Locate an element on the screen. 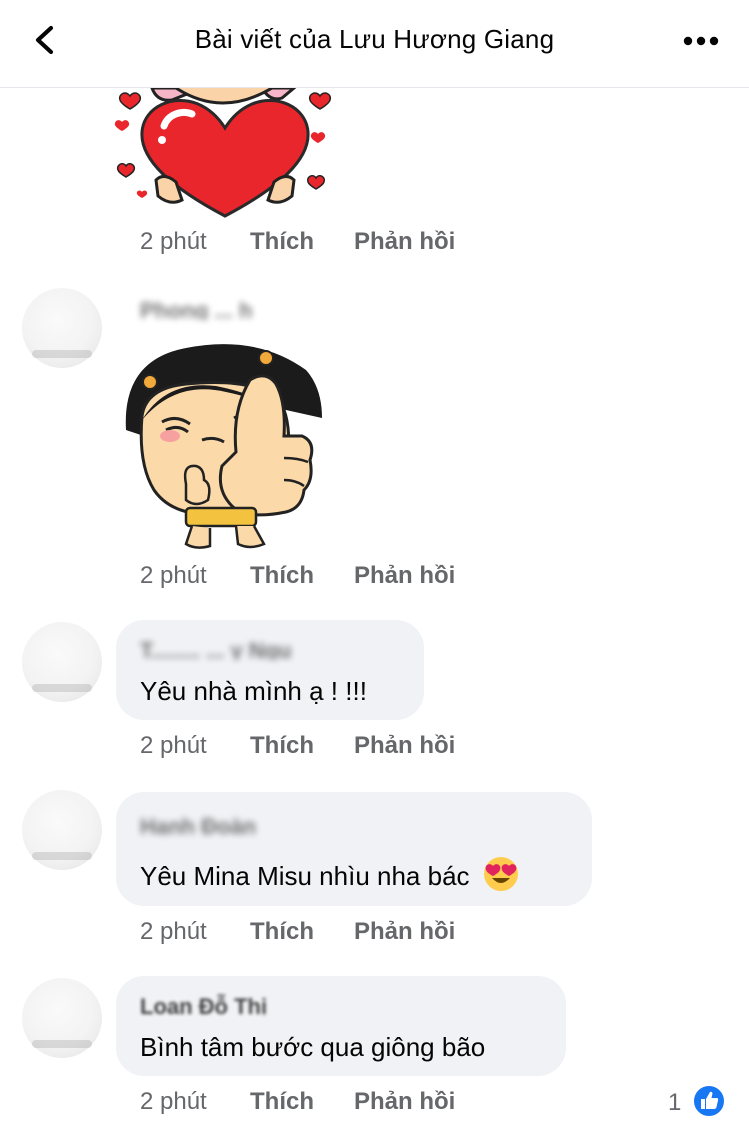 This screenshot has width=749, height=1145. thumbs-up-girl-sticker is located at coordinates (221, 446).